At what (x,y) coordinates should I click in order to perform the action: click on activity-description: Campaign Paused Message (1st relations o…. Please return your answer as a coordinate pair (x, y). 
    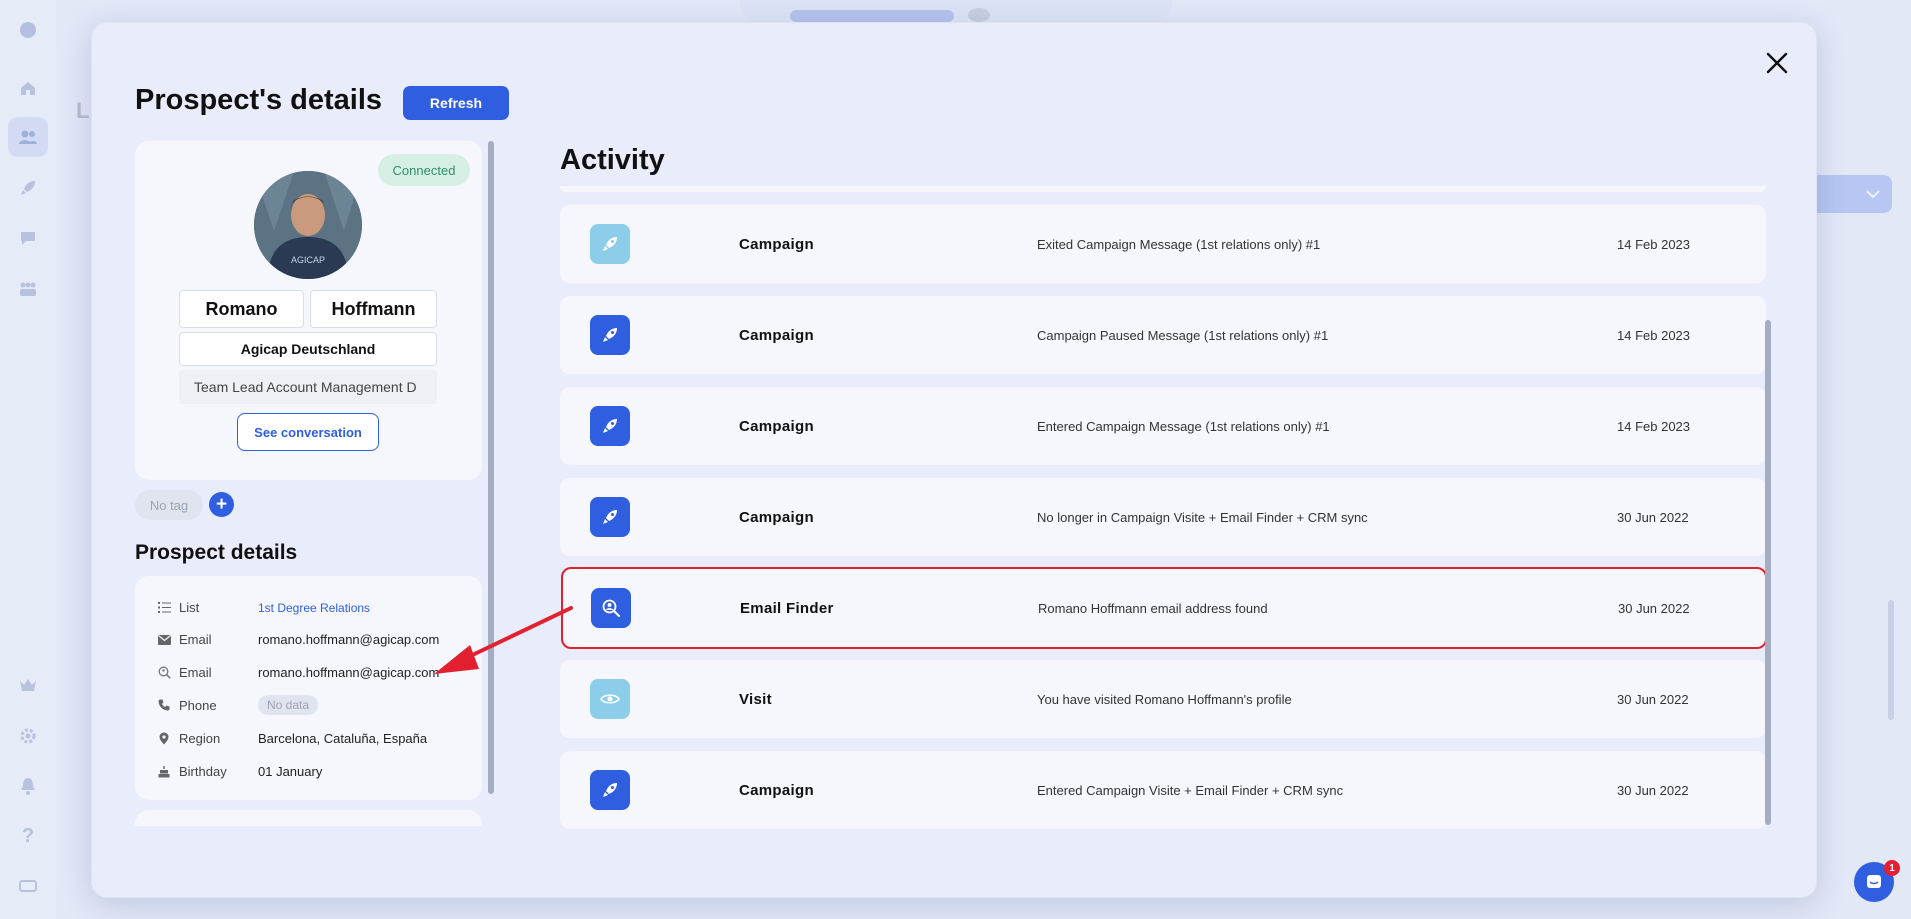
    Looking at the image, I should click on (1183, 335).